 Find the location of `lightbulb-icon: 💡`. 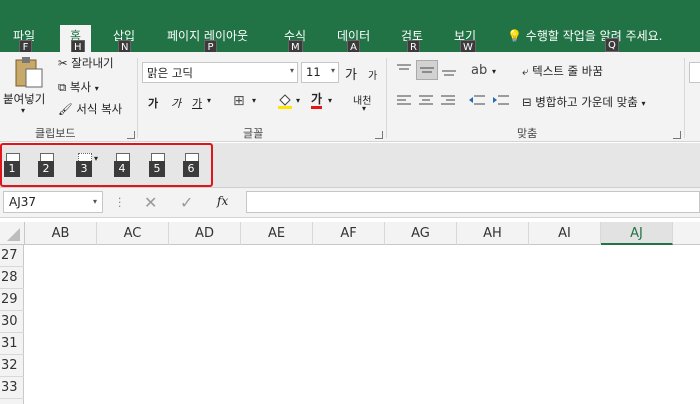

lightbulb-icon: 💡 is located at coordinates (514, 36).